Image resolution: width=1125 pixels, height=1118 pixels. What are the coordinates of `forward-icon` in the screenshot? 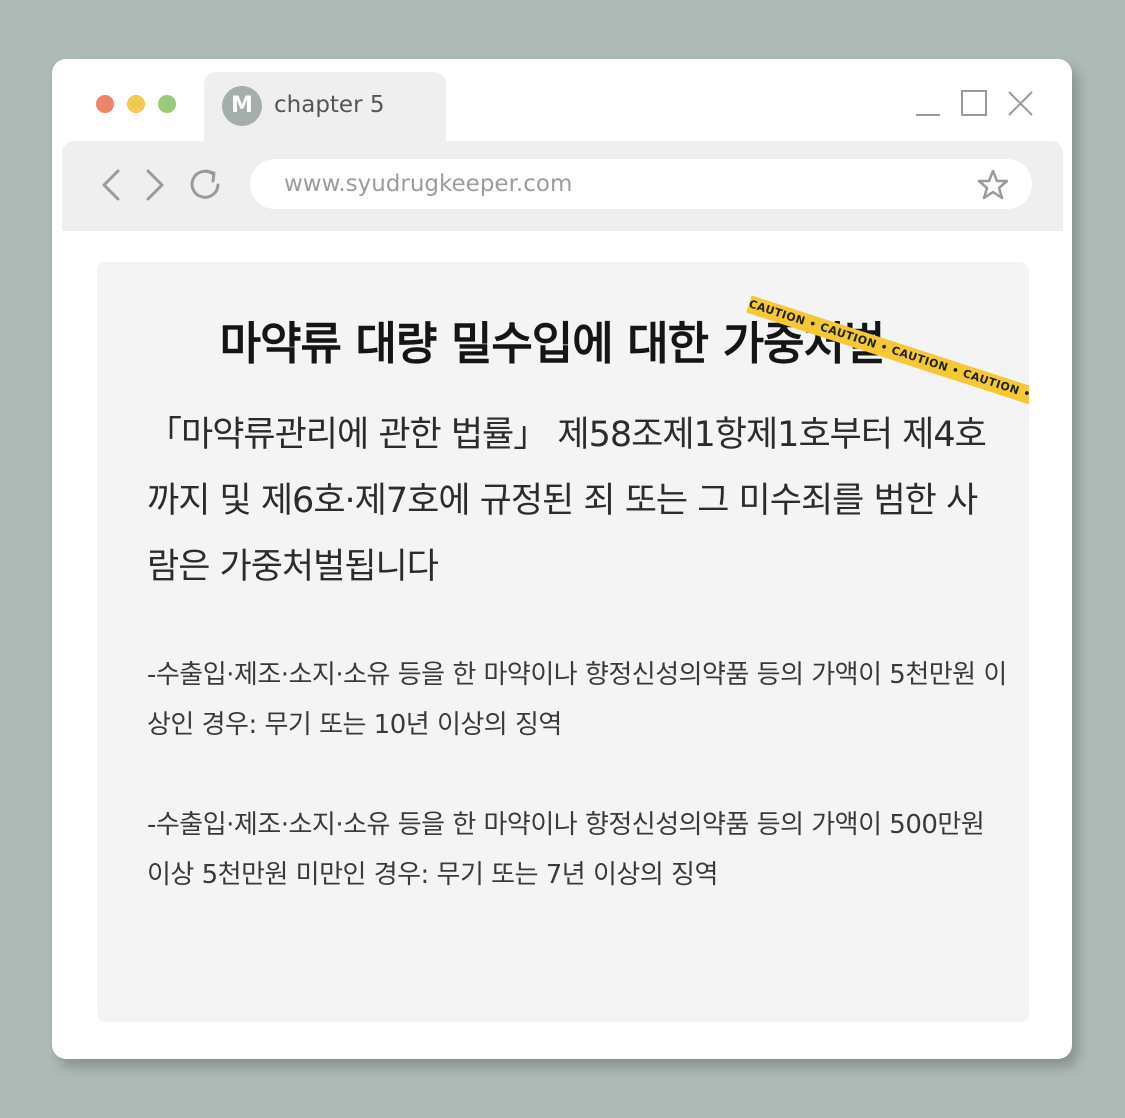 It's located at (154, 185).